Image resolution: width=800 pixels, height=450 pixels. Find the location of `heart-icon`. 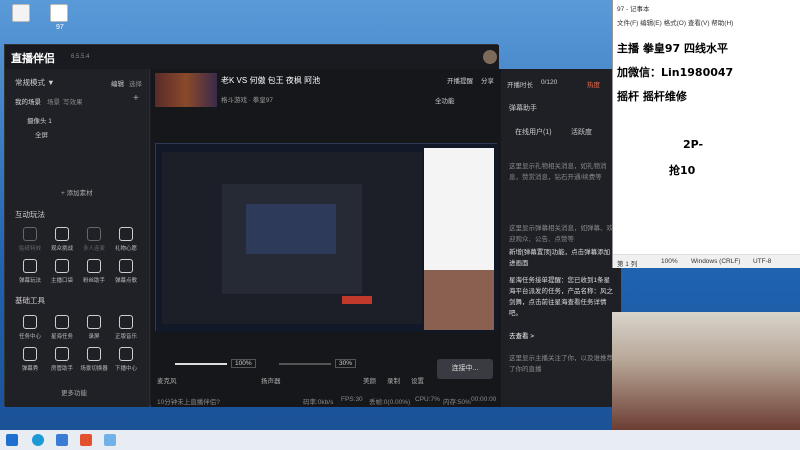

heart-icon is located at coordinates (94, 266).